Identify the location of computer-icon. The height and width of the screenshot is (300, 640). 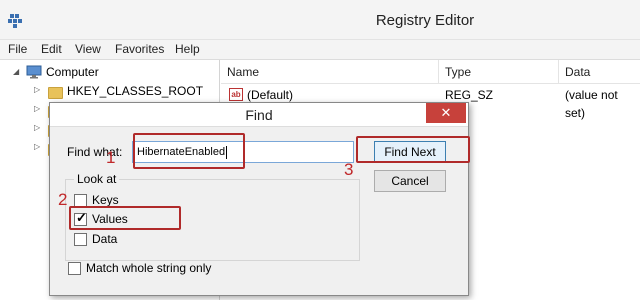
(34, 72).